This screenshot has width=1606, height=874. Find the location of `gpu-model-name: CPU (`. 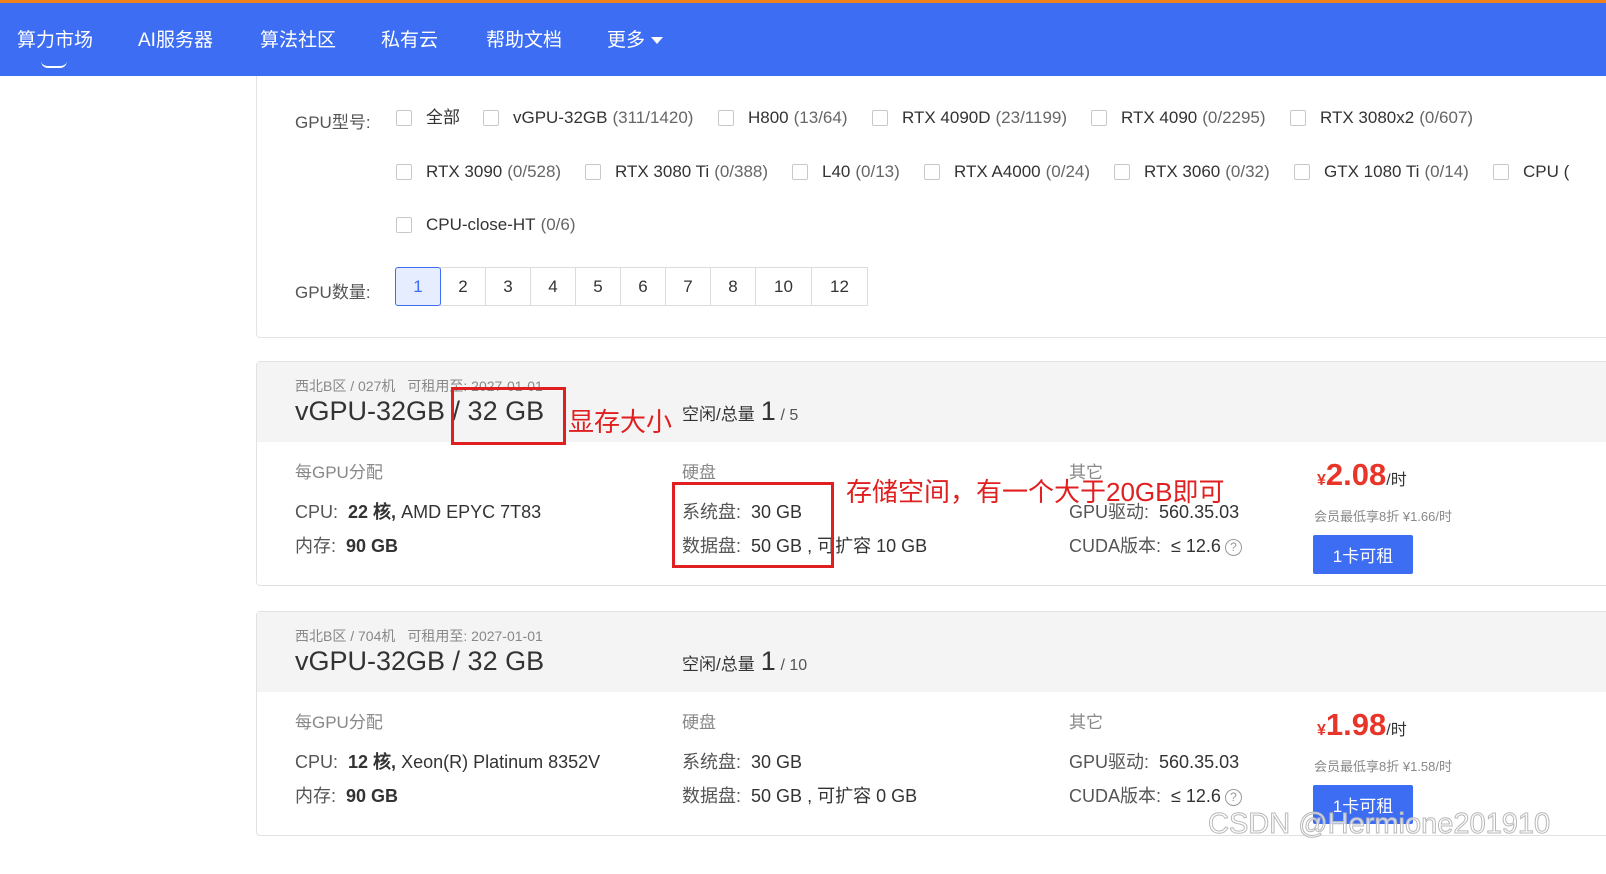

gpu-model-name: CPU ( is located at coordinates (1546, 171).